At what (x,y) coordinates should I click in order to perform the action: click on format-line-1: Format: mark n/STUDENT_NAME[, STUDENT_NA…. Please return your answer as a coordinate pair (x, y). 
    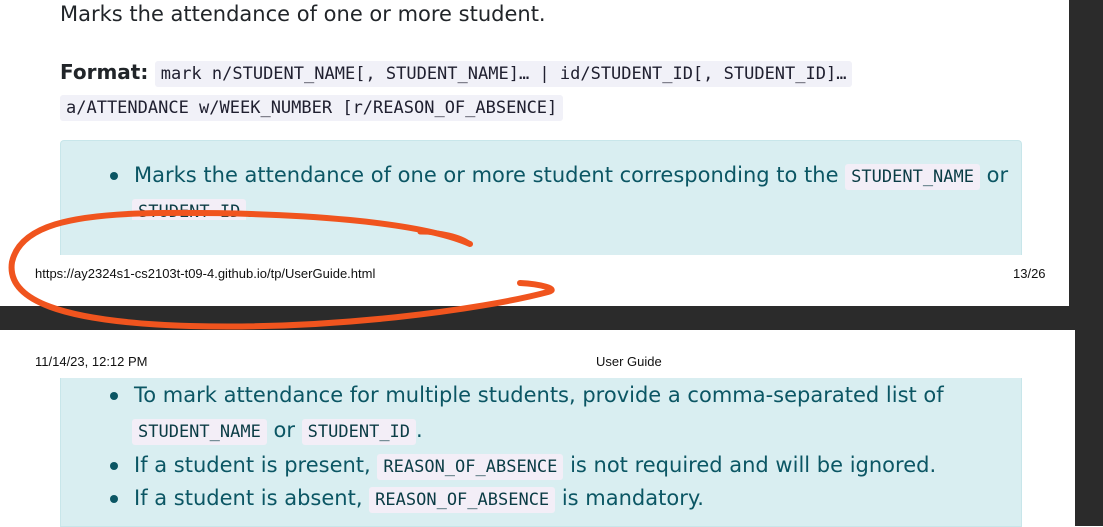
    Looking at the image, I should click on (456, 73).